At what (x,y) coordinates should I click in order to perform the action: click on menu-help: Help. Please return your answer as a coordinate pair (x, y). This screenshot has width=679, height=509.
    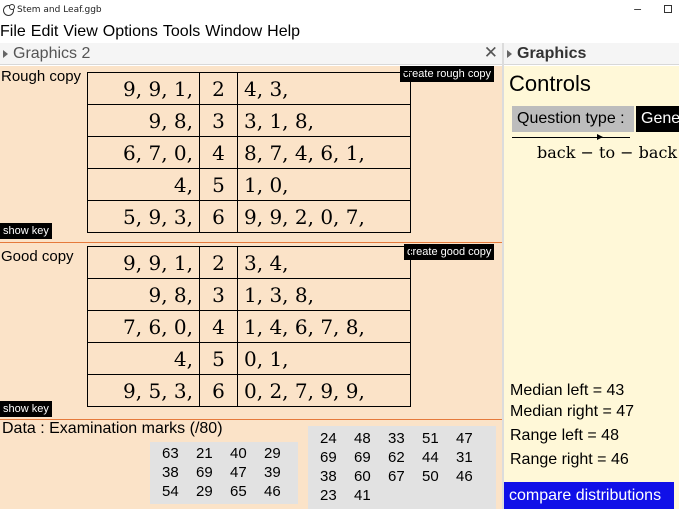
    Looking at the image, I should click on (283, 32).